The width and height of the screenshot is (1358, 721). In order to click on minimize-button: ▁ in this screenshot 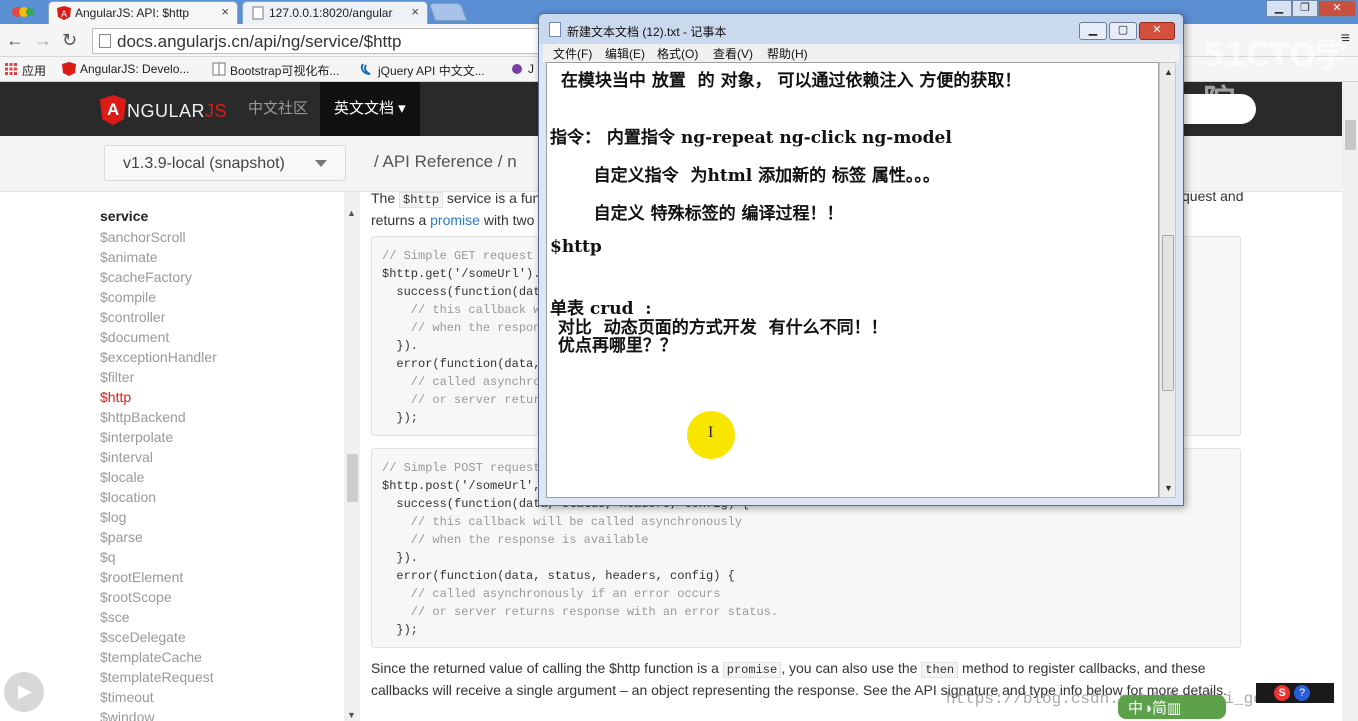, I will do `click(1279, 8)`.